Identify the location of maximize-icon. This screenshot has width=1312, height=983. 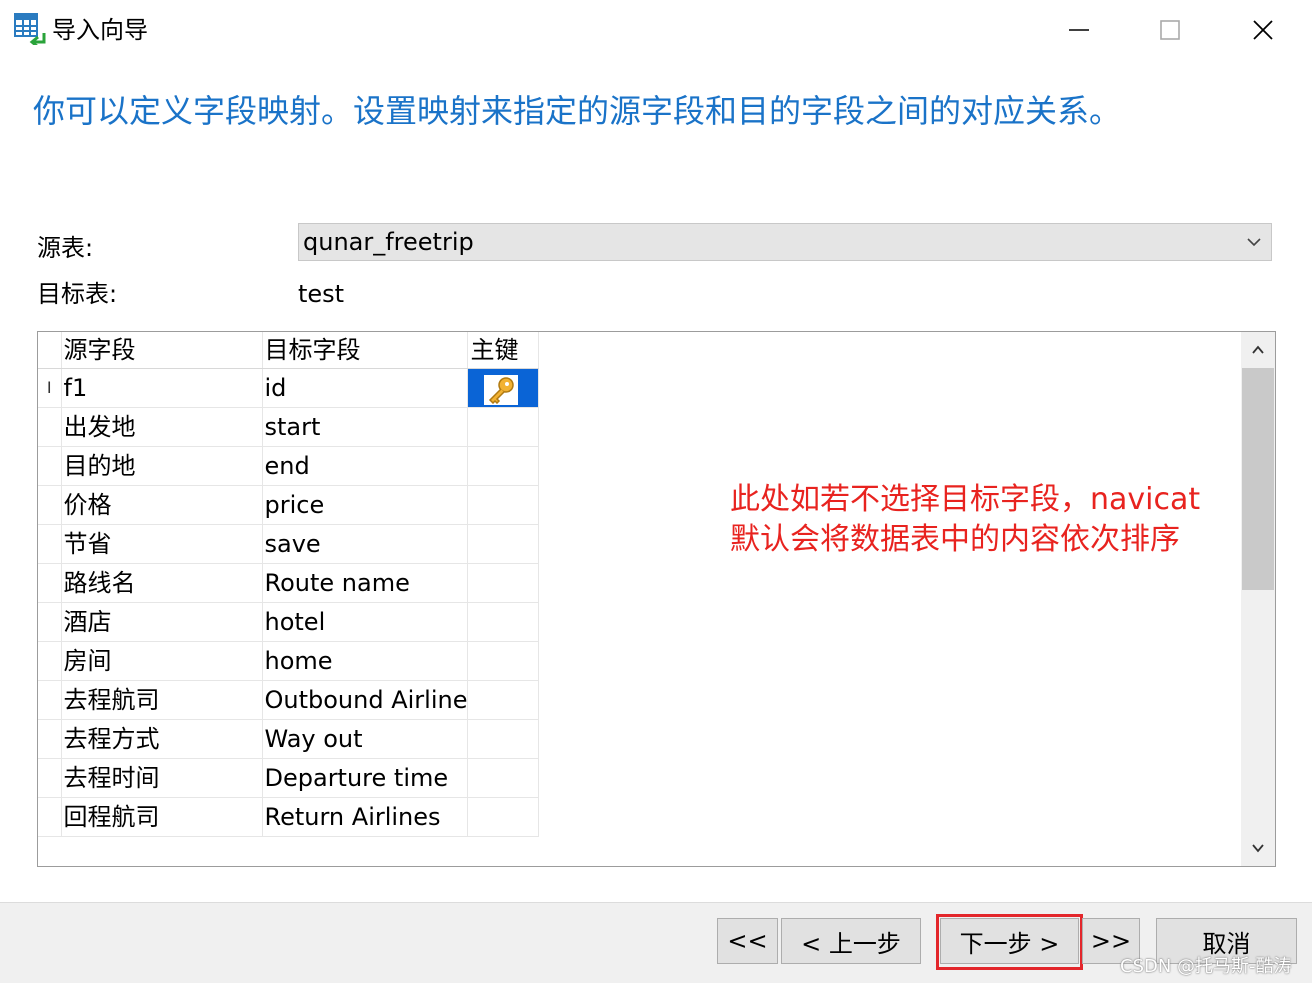
(1170, 30).